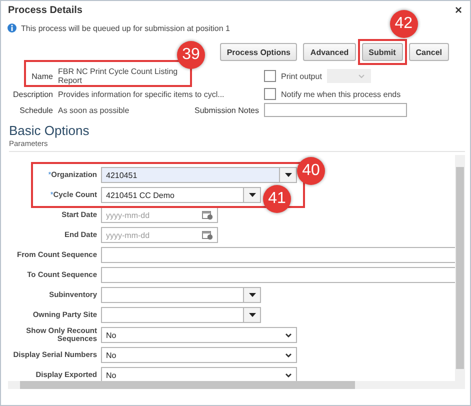 The image size is (471, 406). I want to click on notes-field, so click(335, 110).